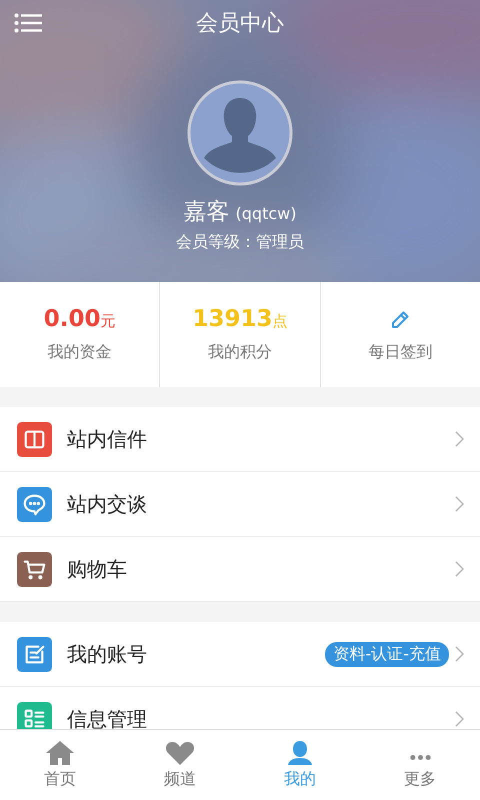 Image resolution: width=480 pixels, height=800 pixels. Describe the element at coordinates (240, 439) in the screenshot. I see `menu-item: 站内信件` at that location.